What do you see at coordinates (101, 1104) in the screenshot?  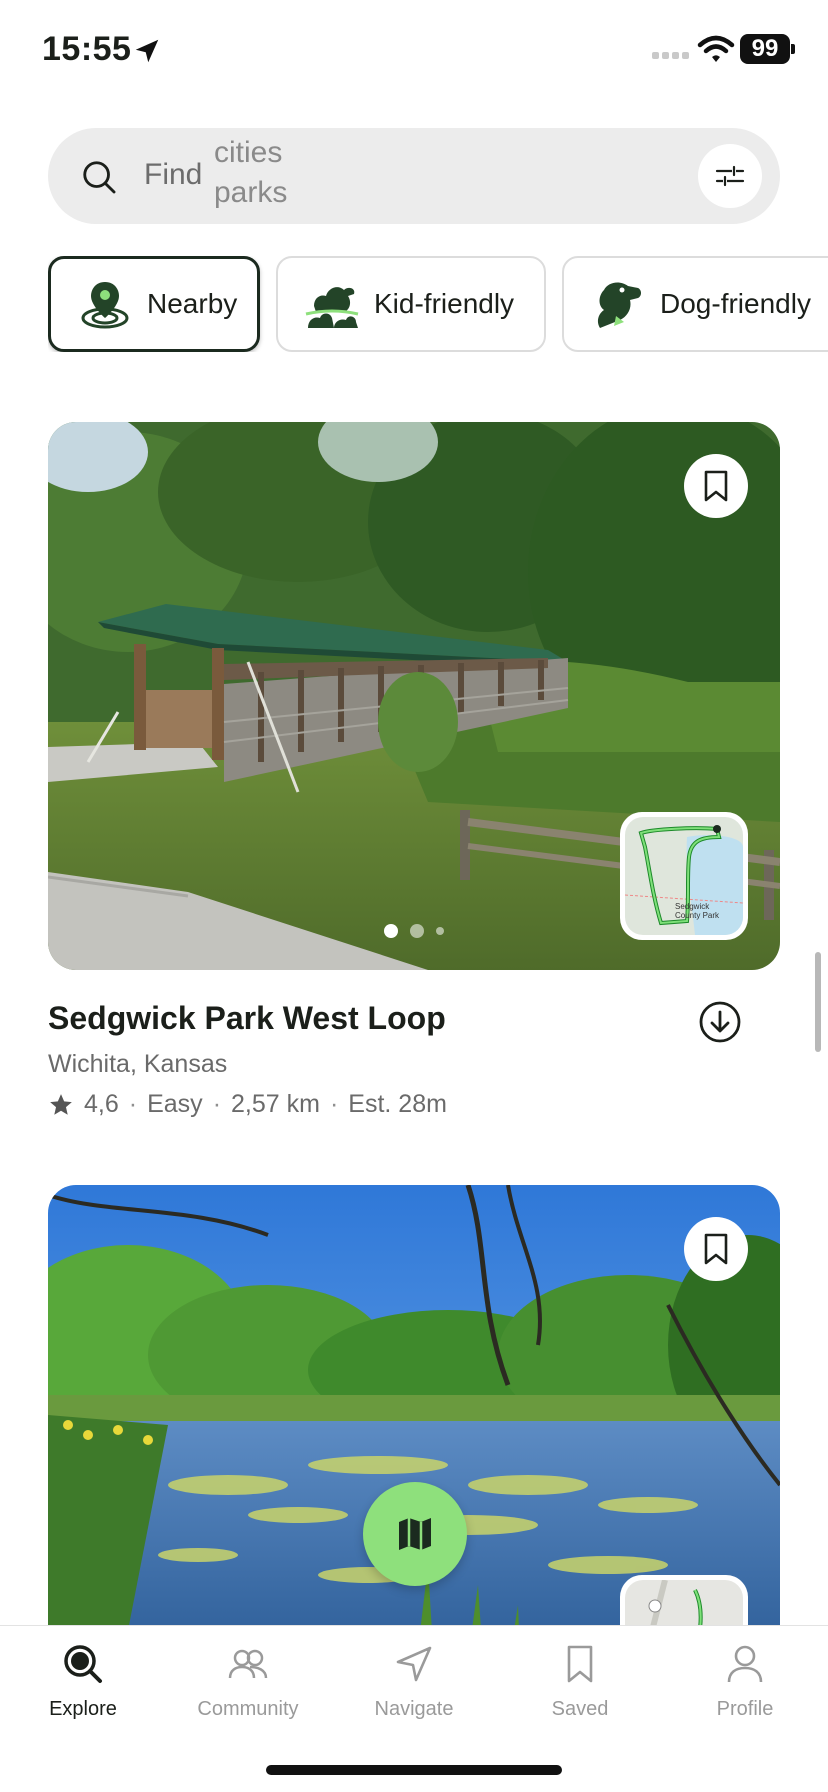 I see `trail-rating: 4,6` at bounding box center [101, 1104].